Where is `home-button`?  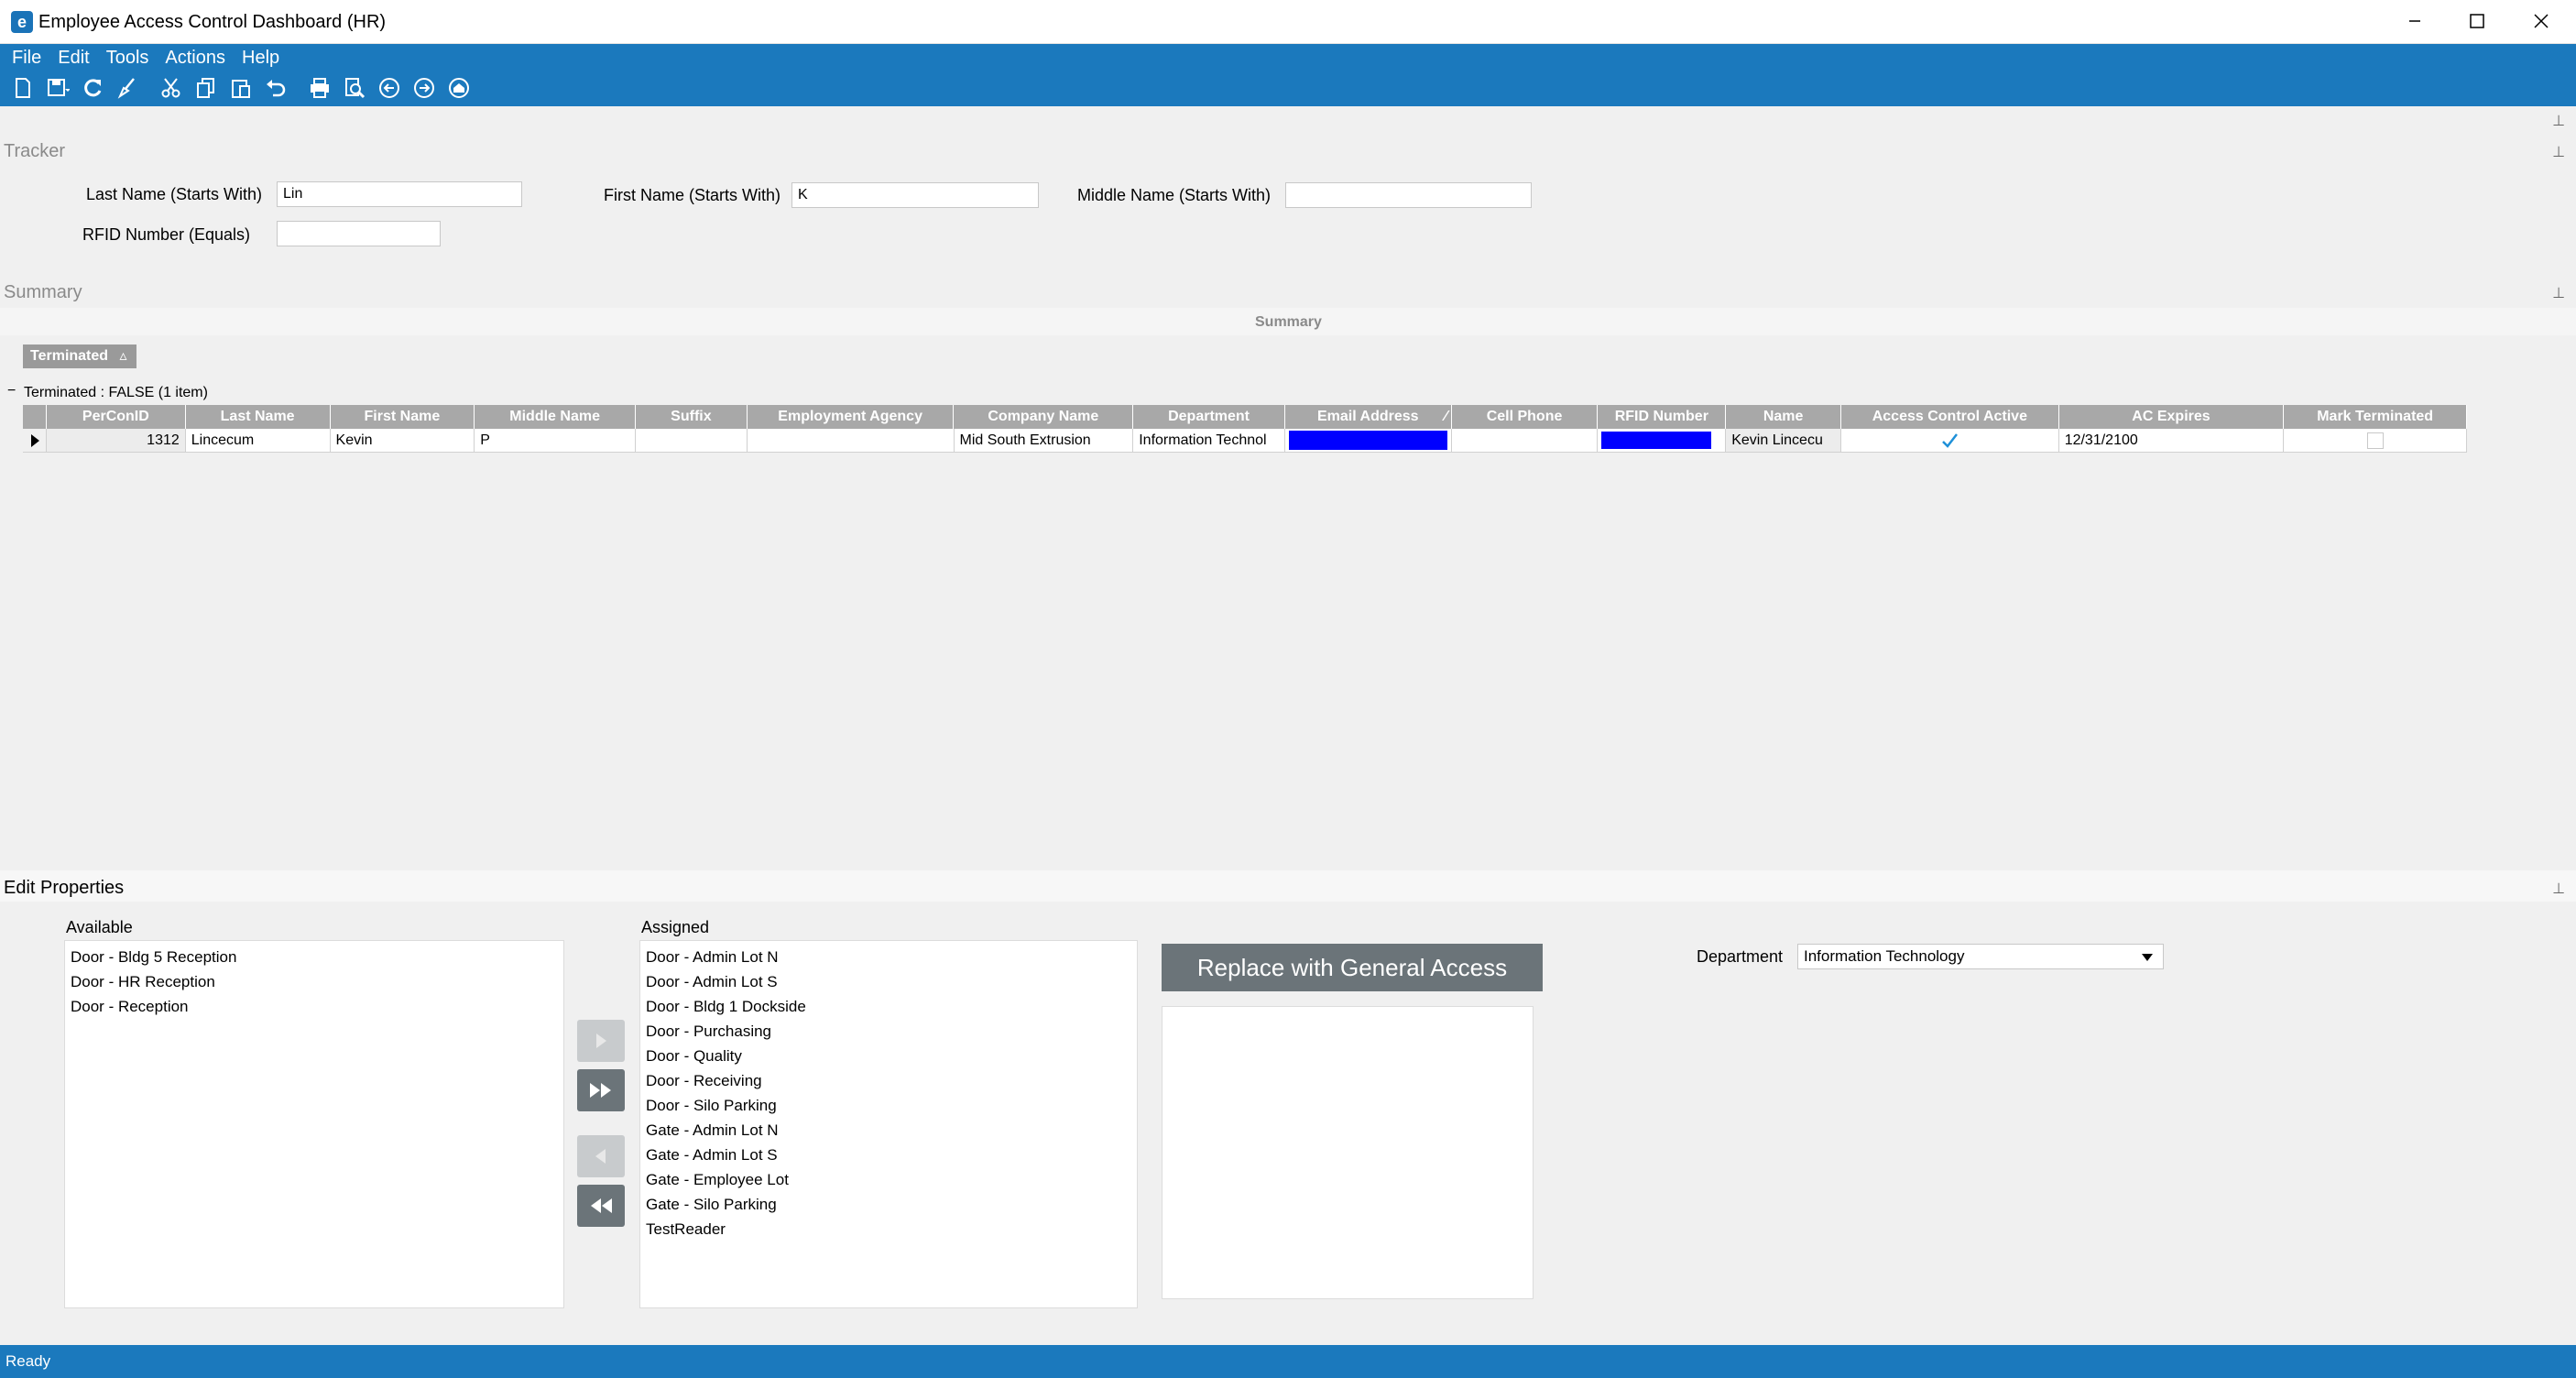
home-button is located at coordinates (459, 88).